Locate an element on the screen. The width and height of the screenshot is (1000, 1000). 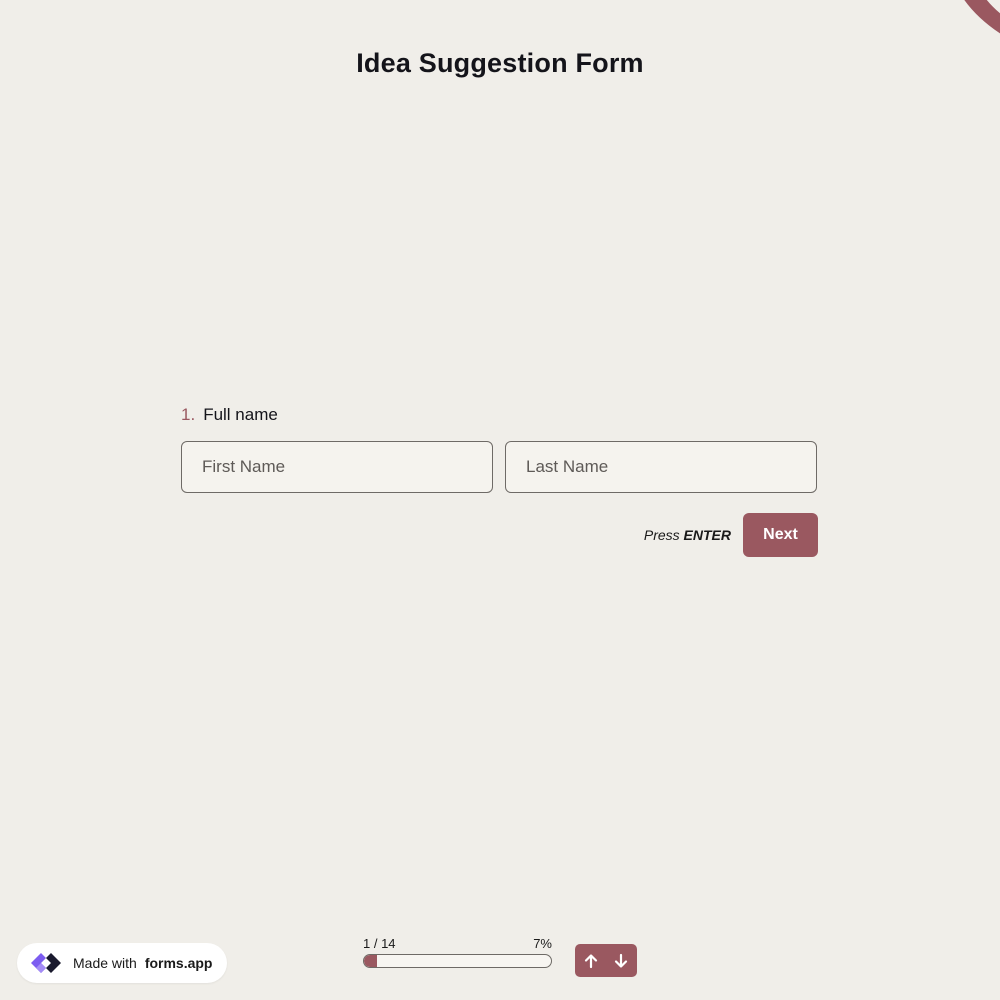
badge-brand: forms.app is located at coordinates (178, 963).